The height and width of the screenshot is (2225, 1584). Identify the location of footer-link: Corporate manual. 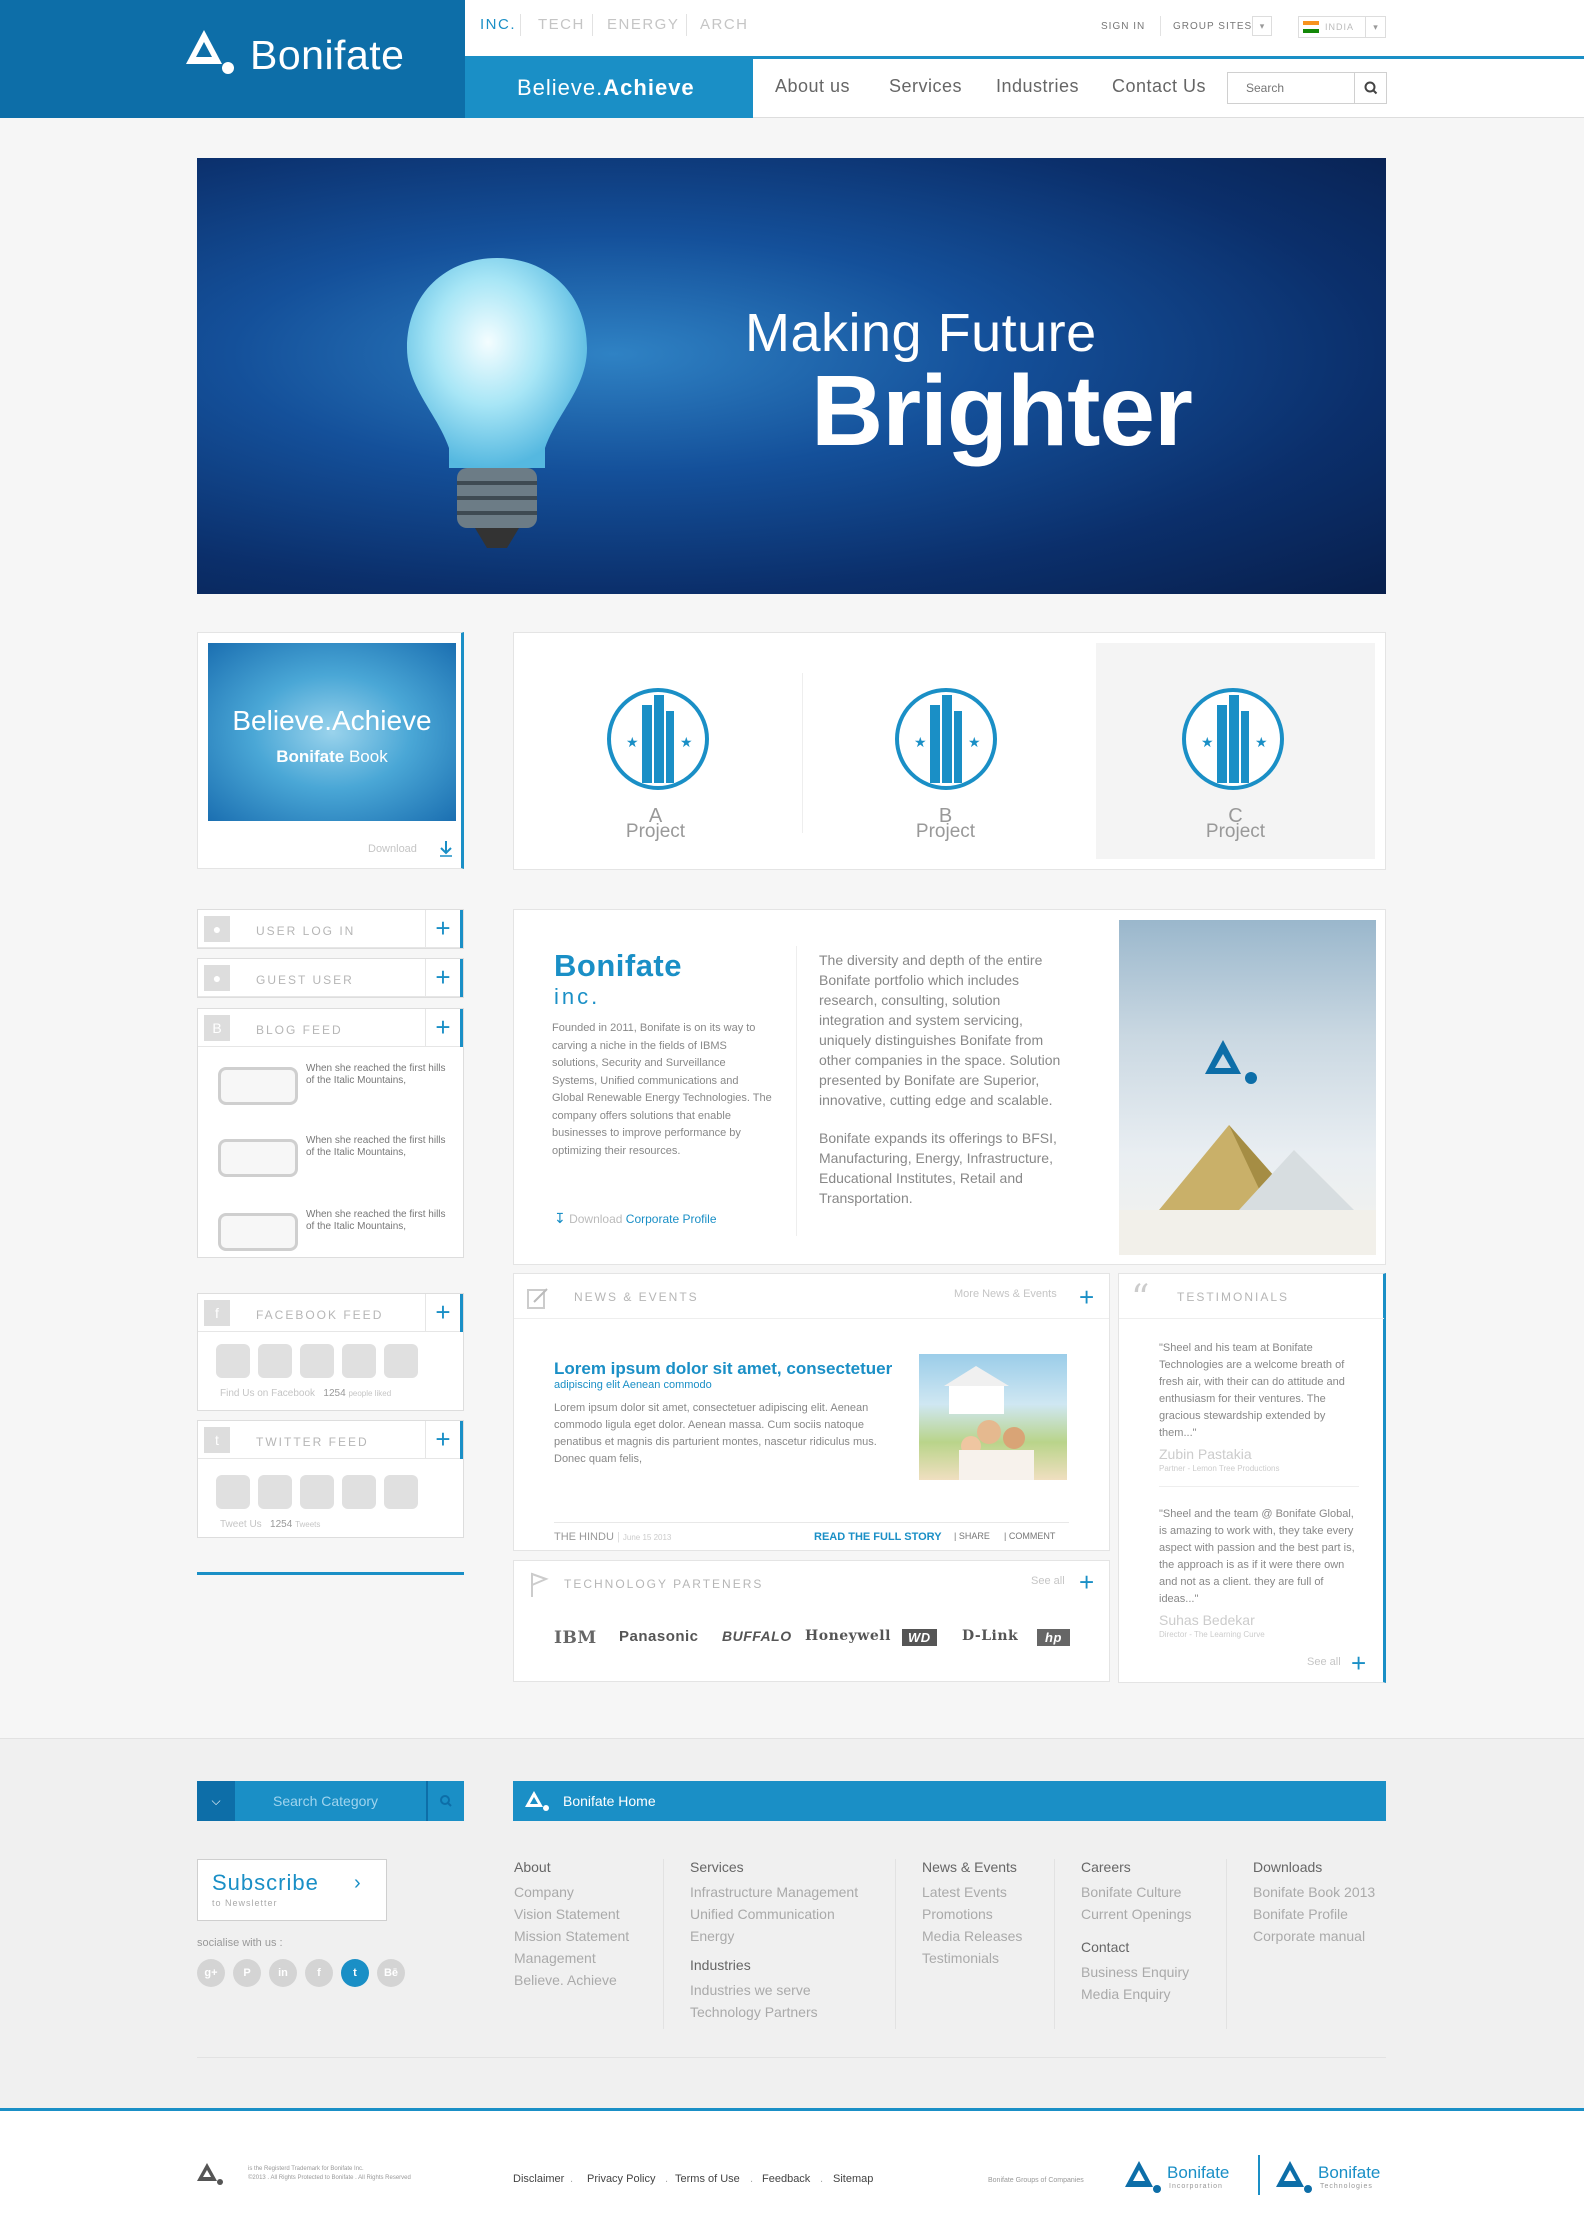
(1314, 1936).